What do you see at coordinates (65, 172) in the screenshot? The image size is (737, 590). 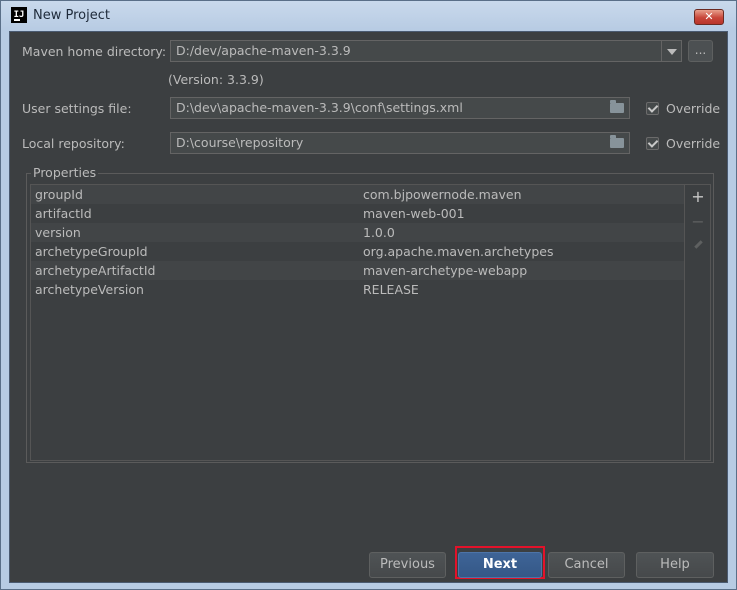 I see `properties-title: Properties` at bounding box center [65, 172].